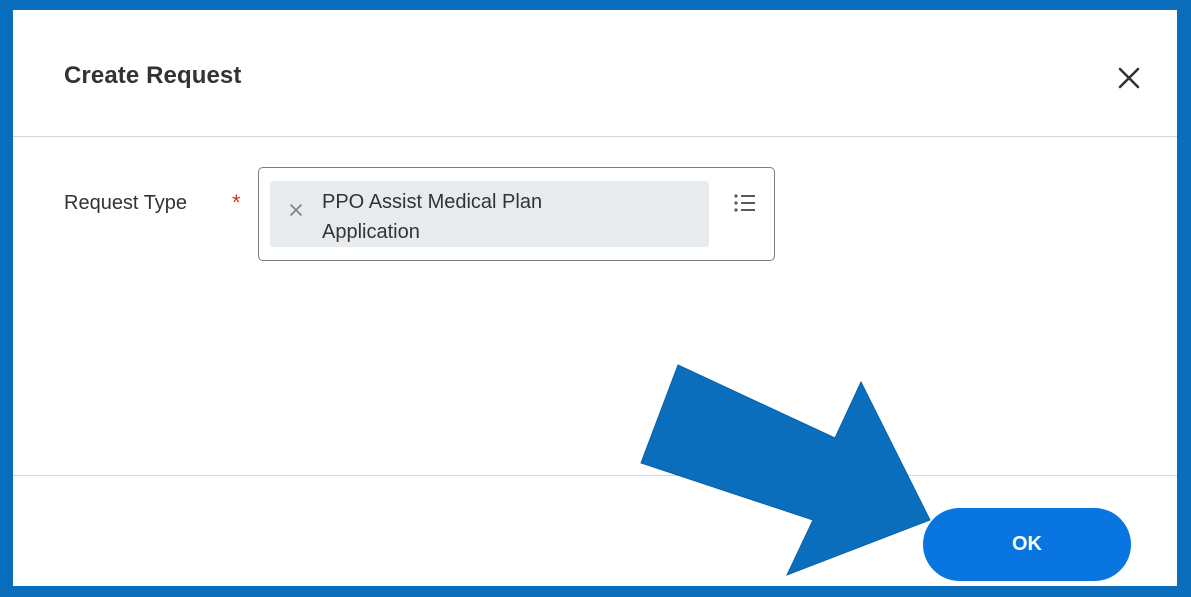  I want to click on required-marker: *, so click(236, 202).